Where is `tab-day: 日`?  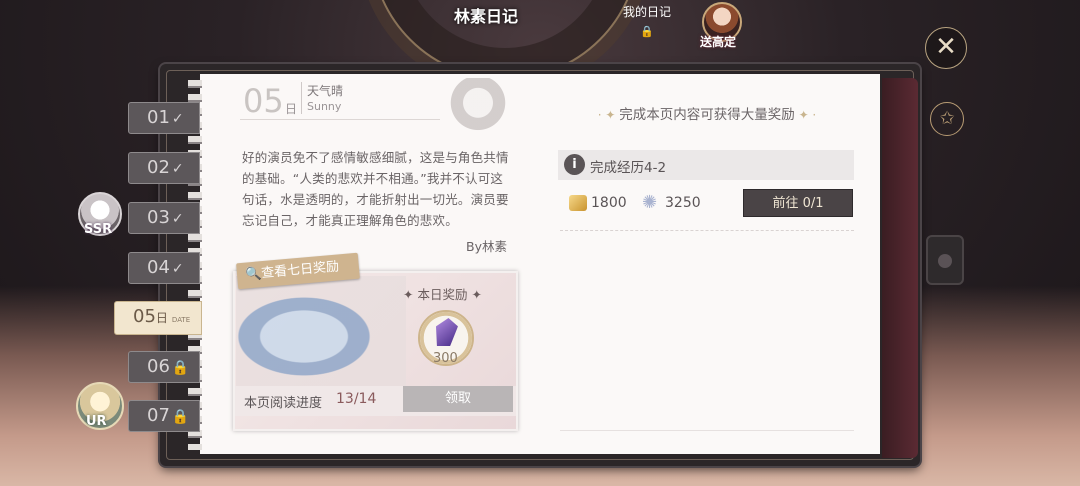 tab-day: 日 is located at coordinates (161, 318).